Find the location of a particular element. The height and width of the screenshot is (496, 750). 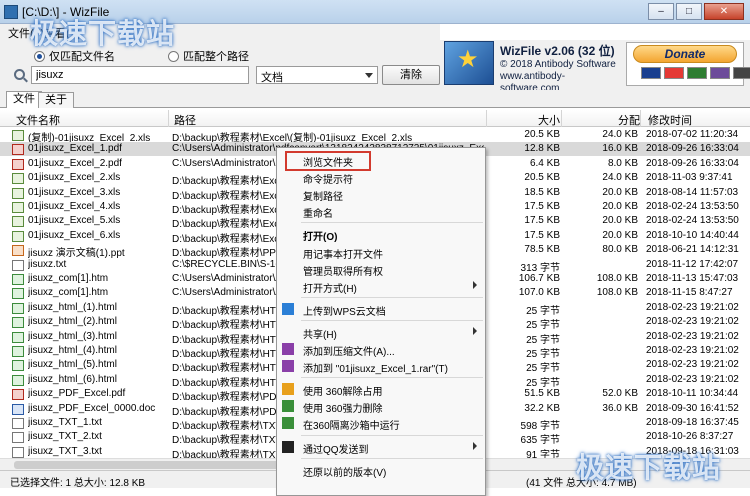

window-controls: – □ ✕ is located at coordinates (696, 11).